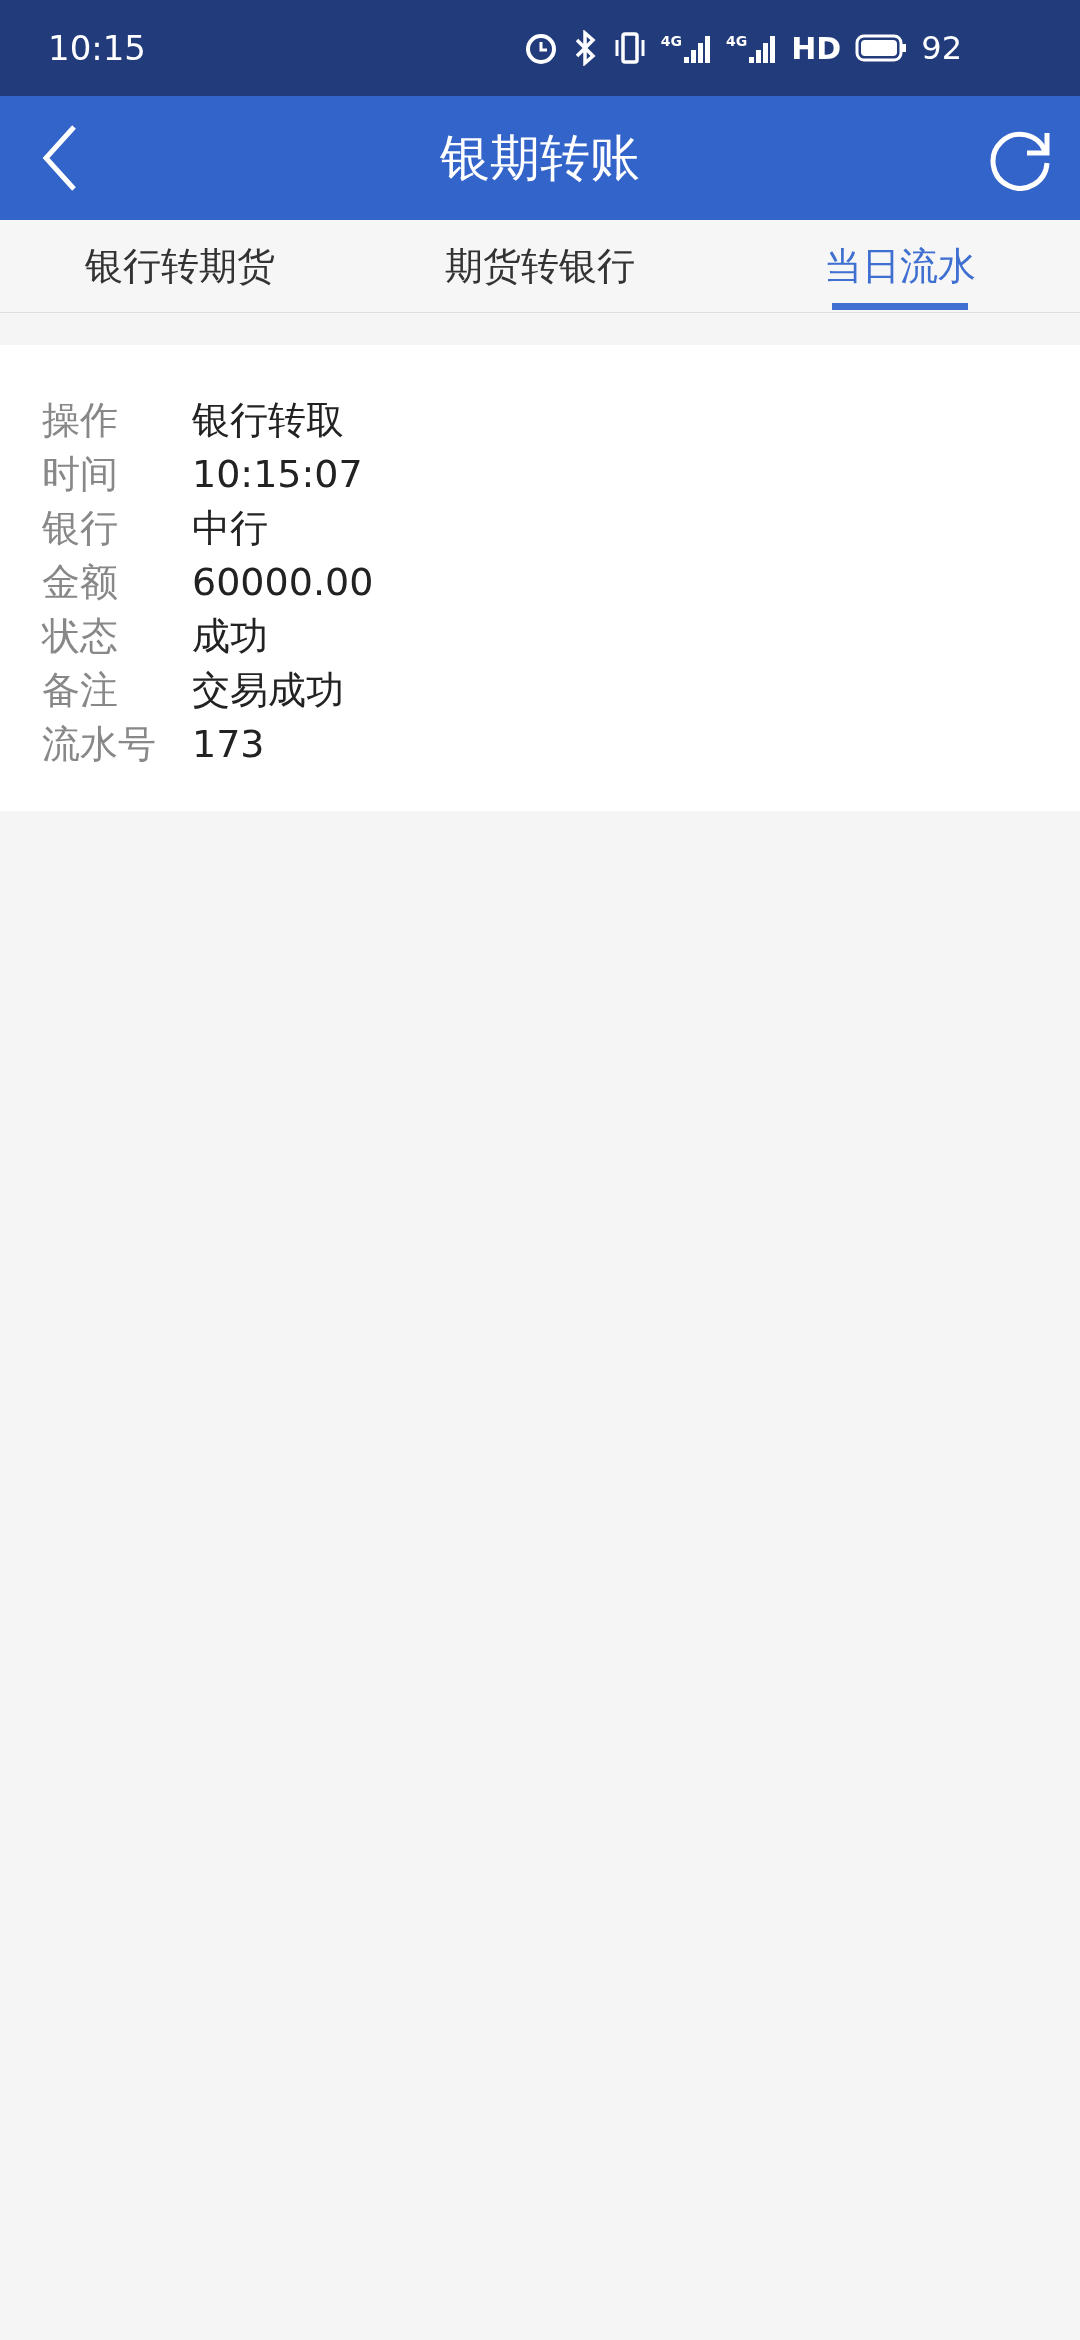 Image resolution: width=1080 pixels, height=2340 pixels. I want to click on field-label: 金额, so click(80, 582).